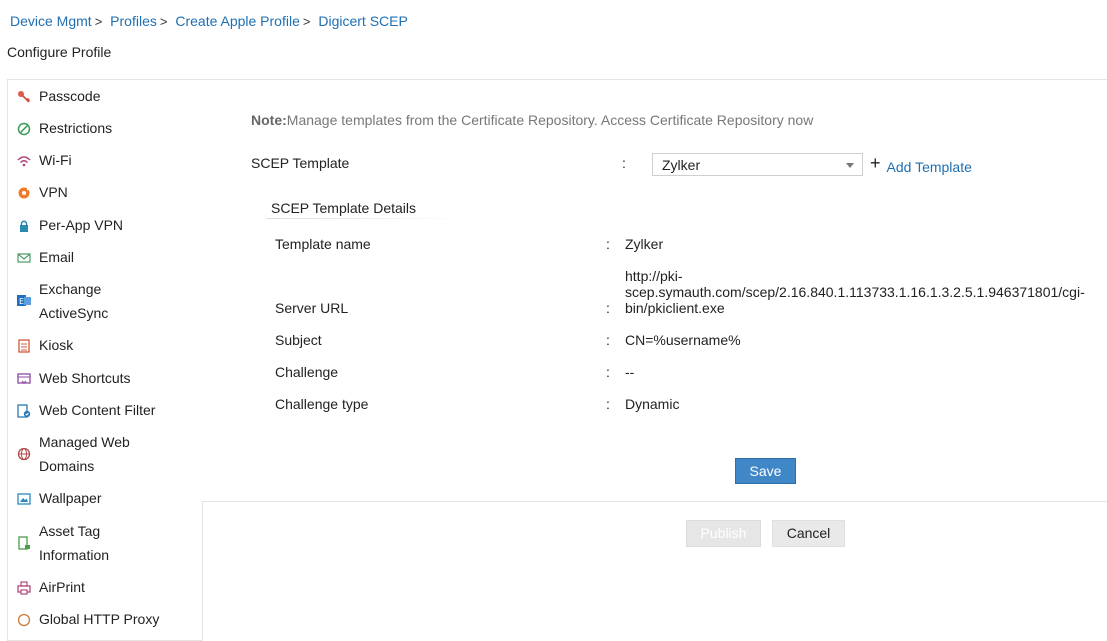  I want to click on chevron-down-icon, so click(850, 165).